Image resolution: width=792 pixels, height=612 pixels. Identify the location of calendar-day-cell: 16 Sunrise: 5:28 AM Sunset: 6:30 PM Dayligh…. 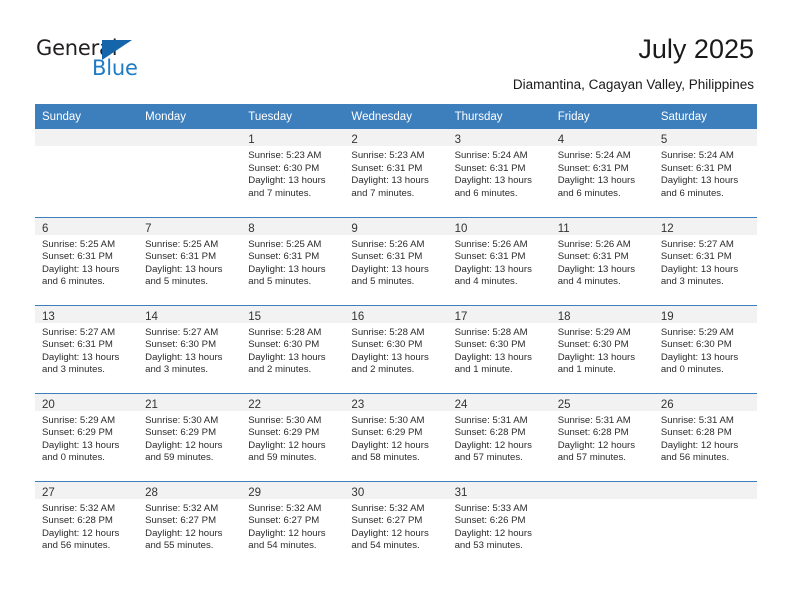
(396, 348).